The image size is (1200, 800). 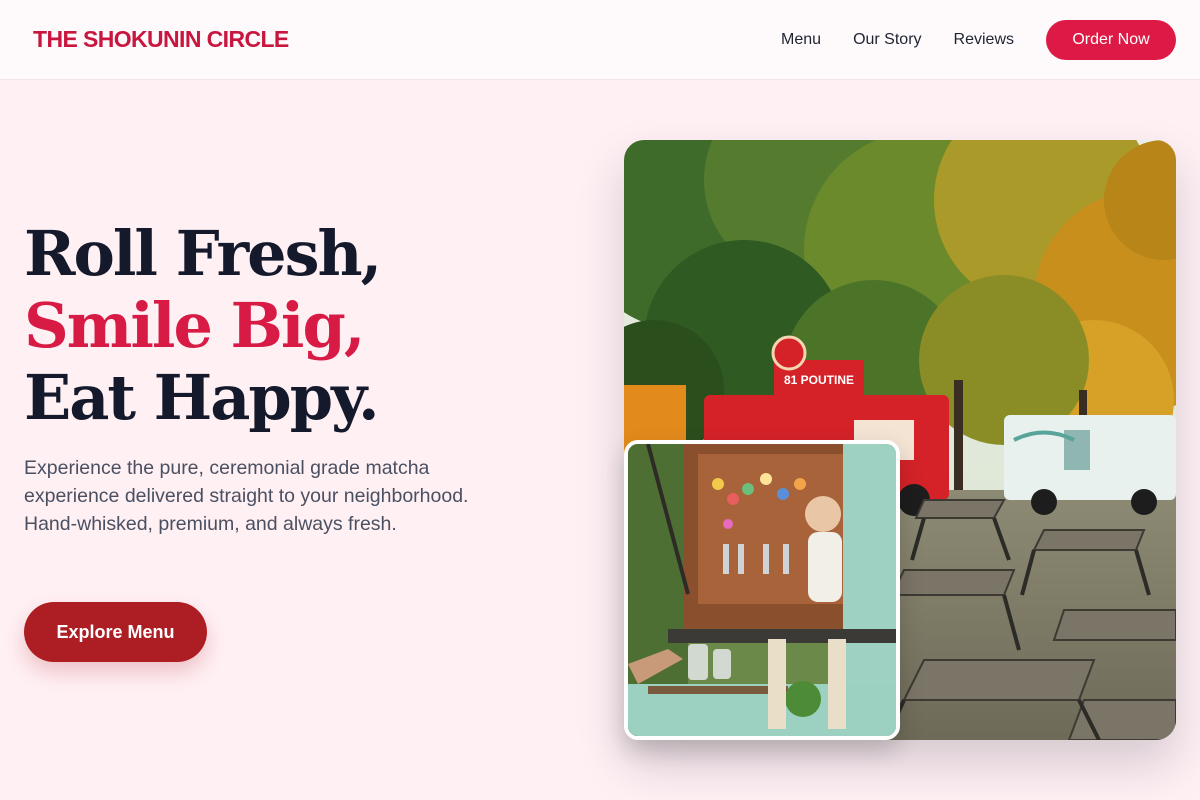 What do you see at coordinates (161, 39) in the screenshot?
I see `brand-logo: THE SHOKUNIN CIRCLE` at bounding box center [161, 39].